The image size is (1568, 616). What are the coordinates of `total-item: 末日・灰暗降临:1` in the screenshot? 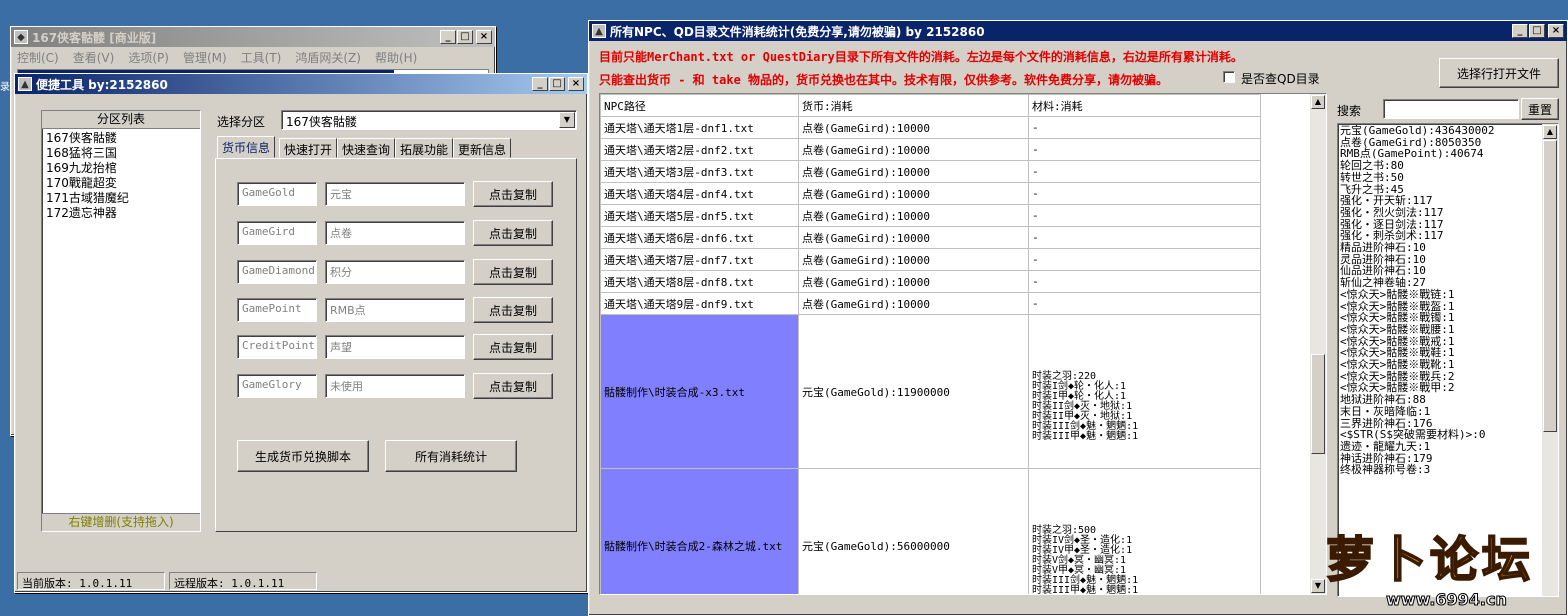 It's located at (1448, 412).